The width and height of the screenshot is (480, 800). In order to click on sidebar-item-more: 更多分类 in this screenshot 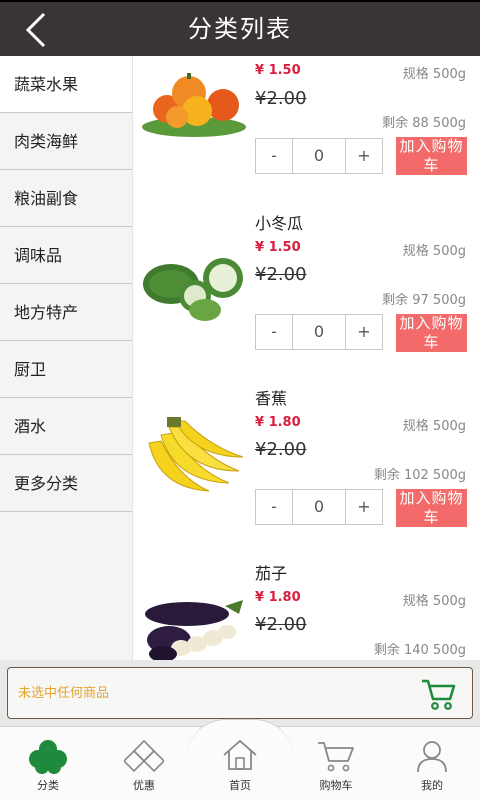, I will do `click(66, 483)`.